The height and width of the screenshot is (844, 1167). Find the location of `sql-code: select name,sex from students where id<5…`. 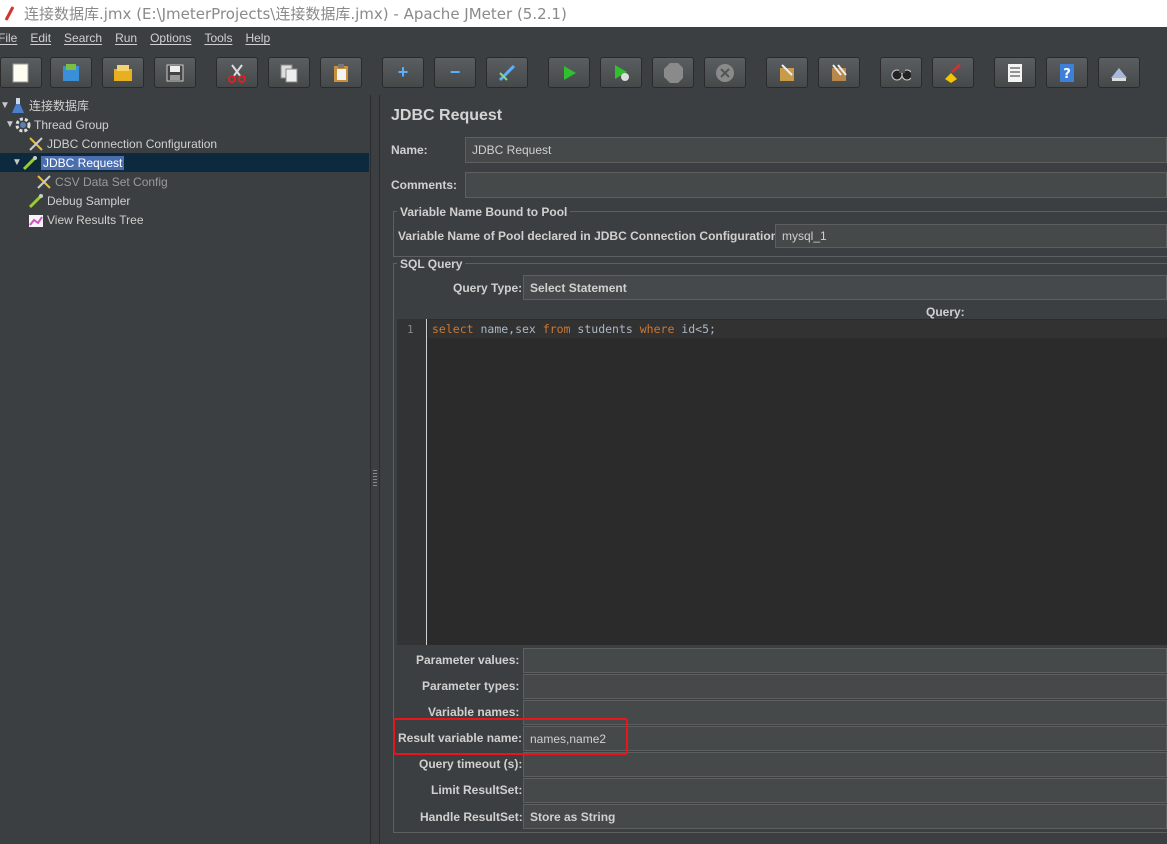

sql-code: select name,sex from students where id<5… is located at coordinates (574, 329).